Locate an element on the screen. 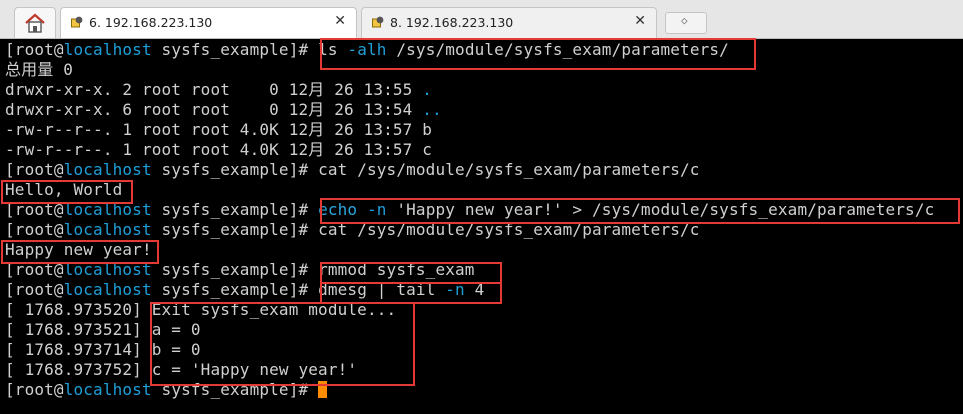 The height and width of the screenshot is (414, 963). dir-entry: .. is located at coordinates (432, 109).